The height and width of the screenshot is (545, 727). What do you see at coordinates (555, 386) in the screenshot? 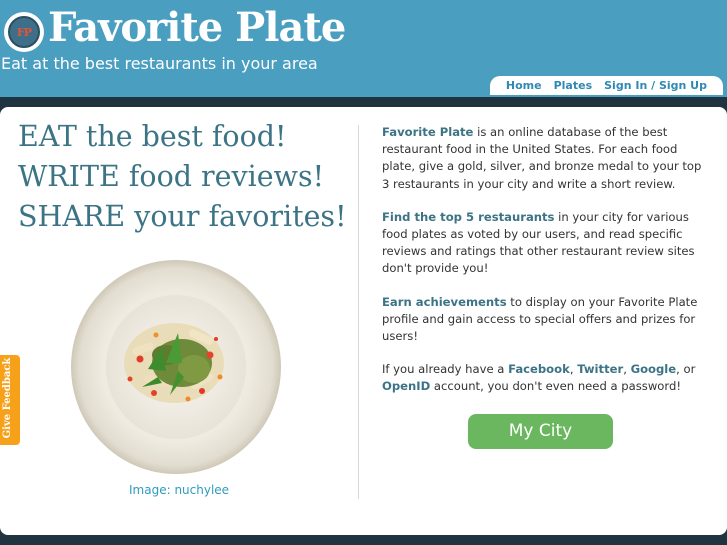
I see `login-options-end-text: account, you don't even need a password!` at bounding box center [555, 386].